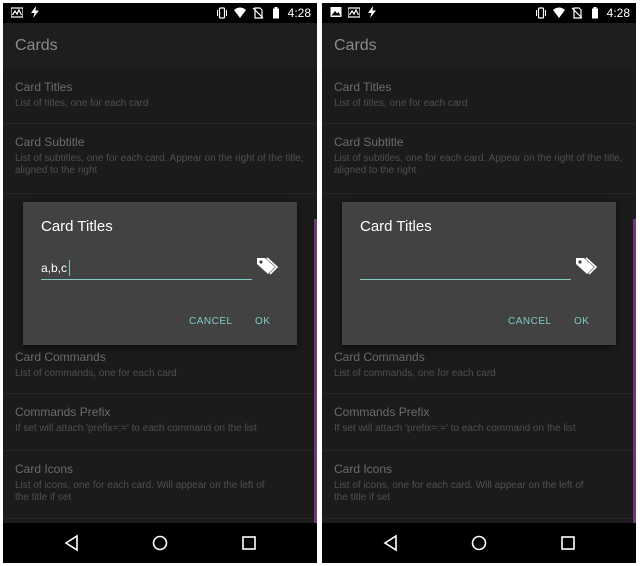 Image resolution: width=640 pixels, height=566 pixels. Describe the element at coordinates (336, 12) in the screenshot. I see `image-icon` at that location.